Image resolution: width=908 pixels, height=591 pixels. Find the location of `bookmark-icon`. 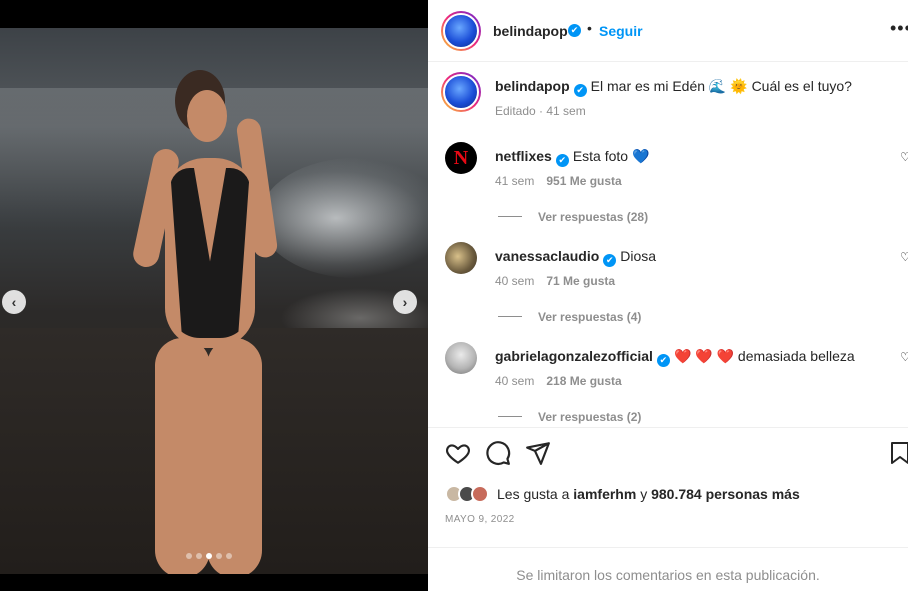

bookmark-icon is located at coordinates (899, 453).